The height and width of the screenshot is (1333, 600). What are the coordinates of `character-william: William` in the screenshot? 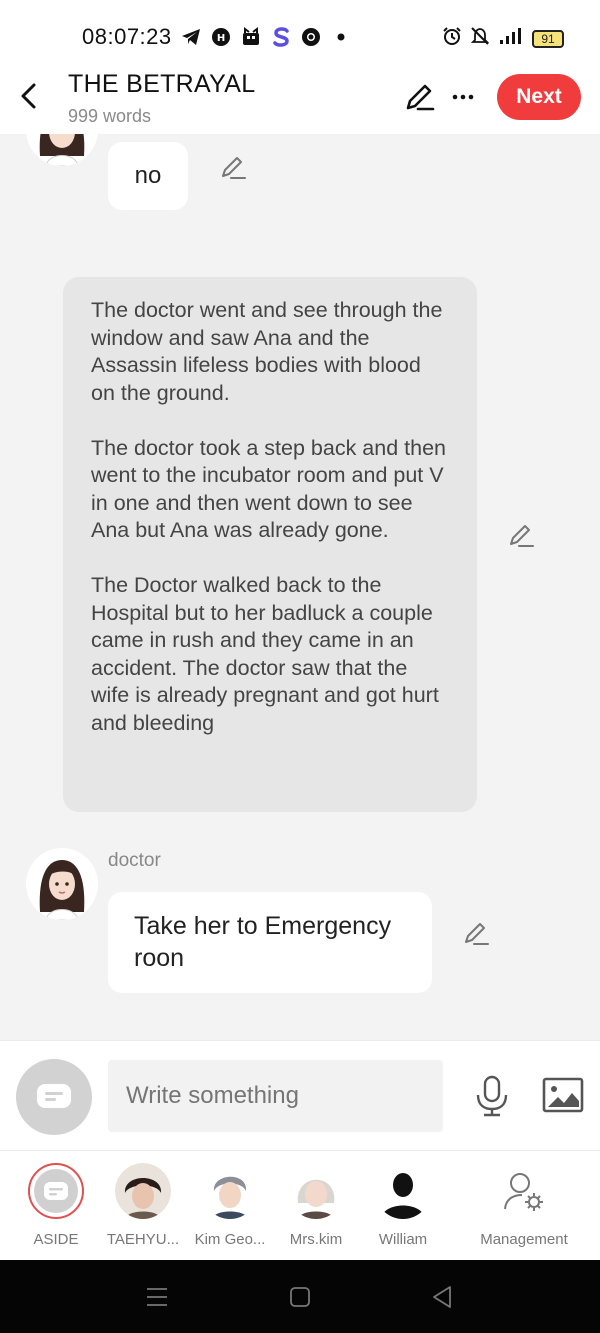 It's located at (403, 1205).